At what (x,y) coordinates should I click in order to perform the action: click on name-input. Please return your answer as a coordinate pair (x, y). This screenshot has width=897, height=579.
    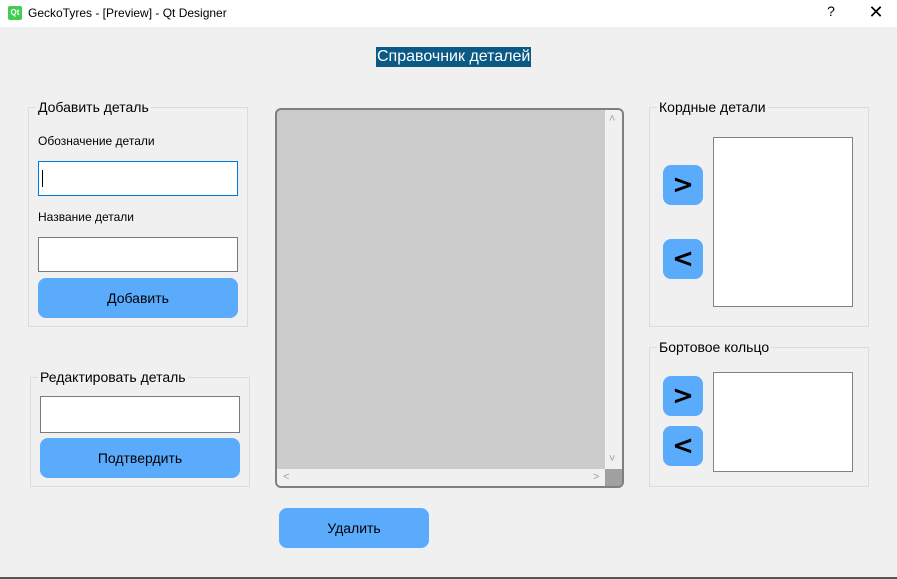
    Looking at the image, I should click on (138, 254).